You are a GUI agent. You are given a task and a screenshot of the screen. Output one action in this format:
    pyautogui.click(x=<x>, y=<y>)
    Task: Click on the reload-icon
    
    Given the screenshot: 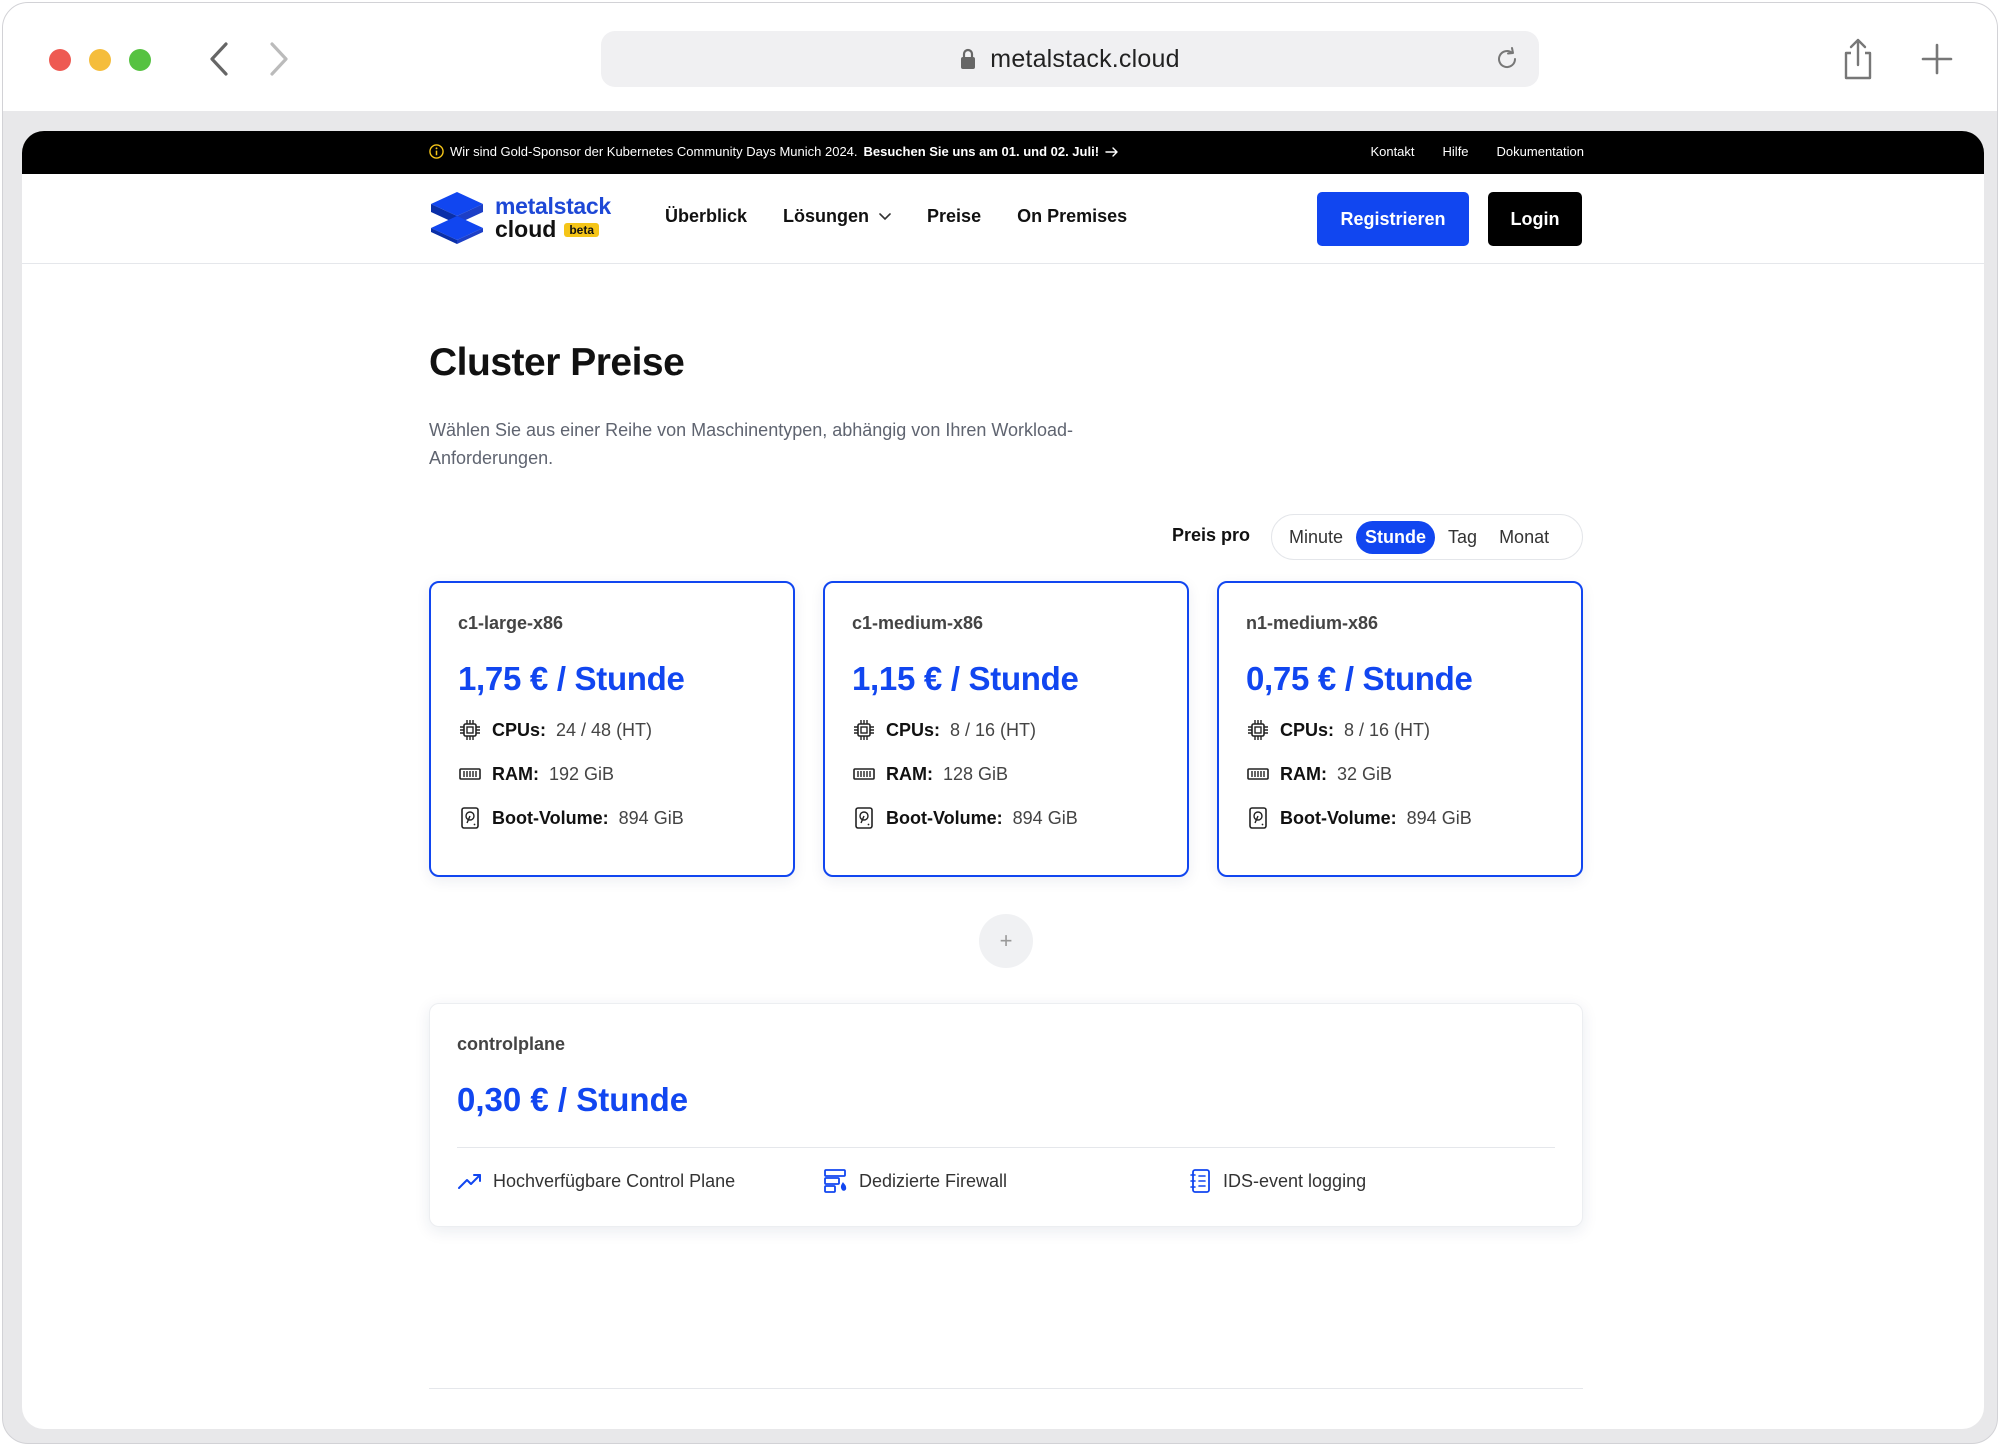 What is the action you would take?
    pyautogui.click(x=1507, y=59)
    